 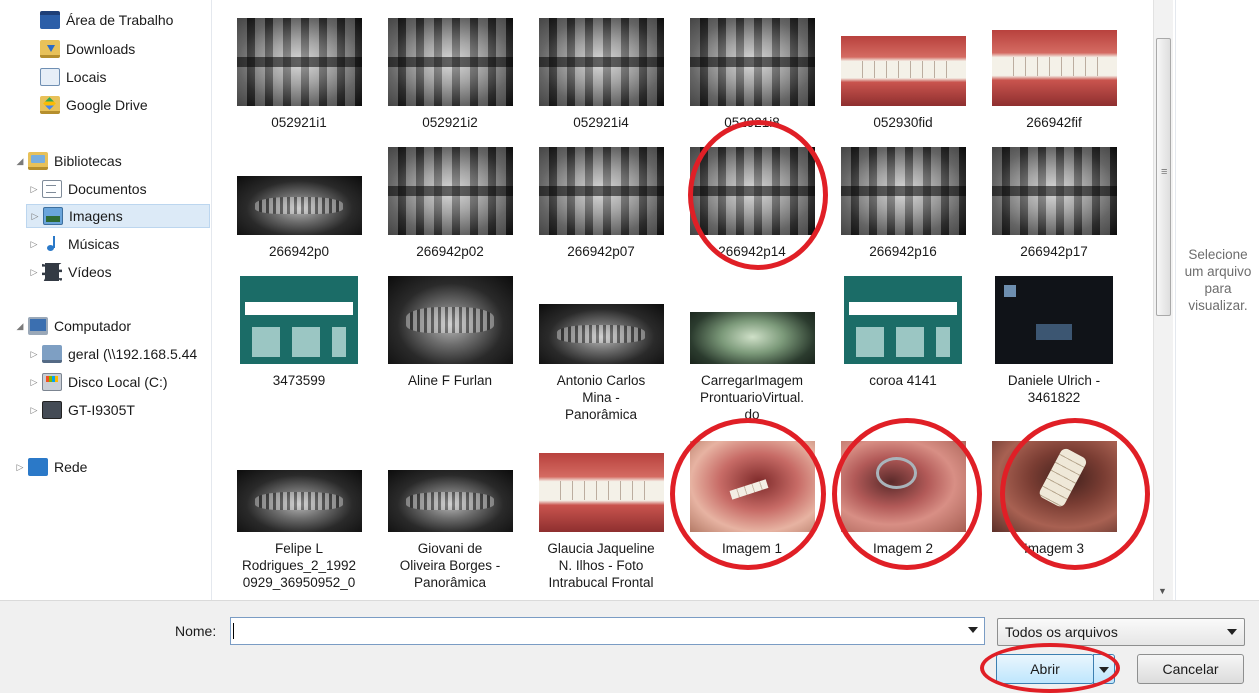 I want to click on file-item: 3473599, so click(x=299, y=332).